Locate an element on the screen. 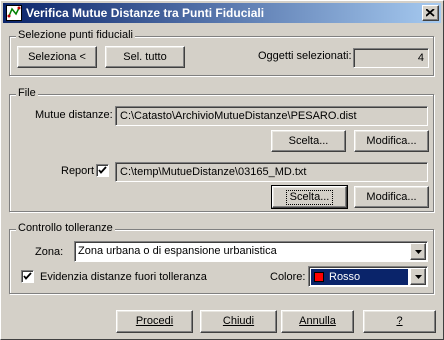 This screenshot has width=444, height=340. app-icon is located at coordinates (14, 13).